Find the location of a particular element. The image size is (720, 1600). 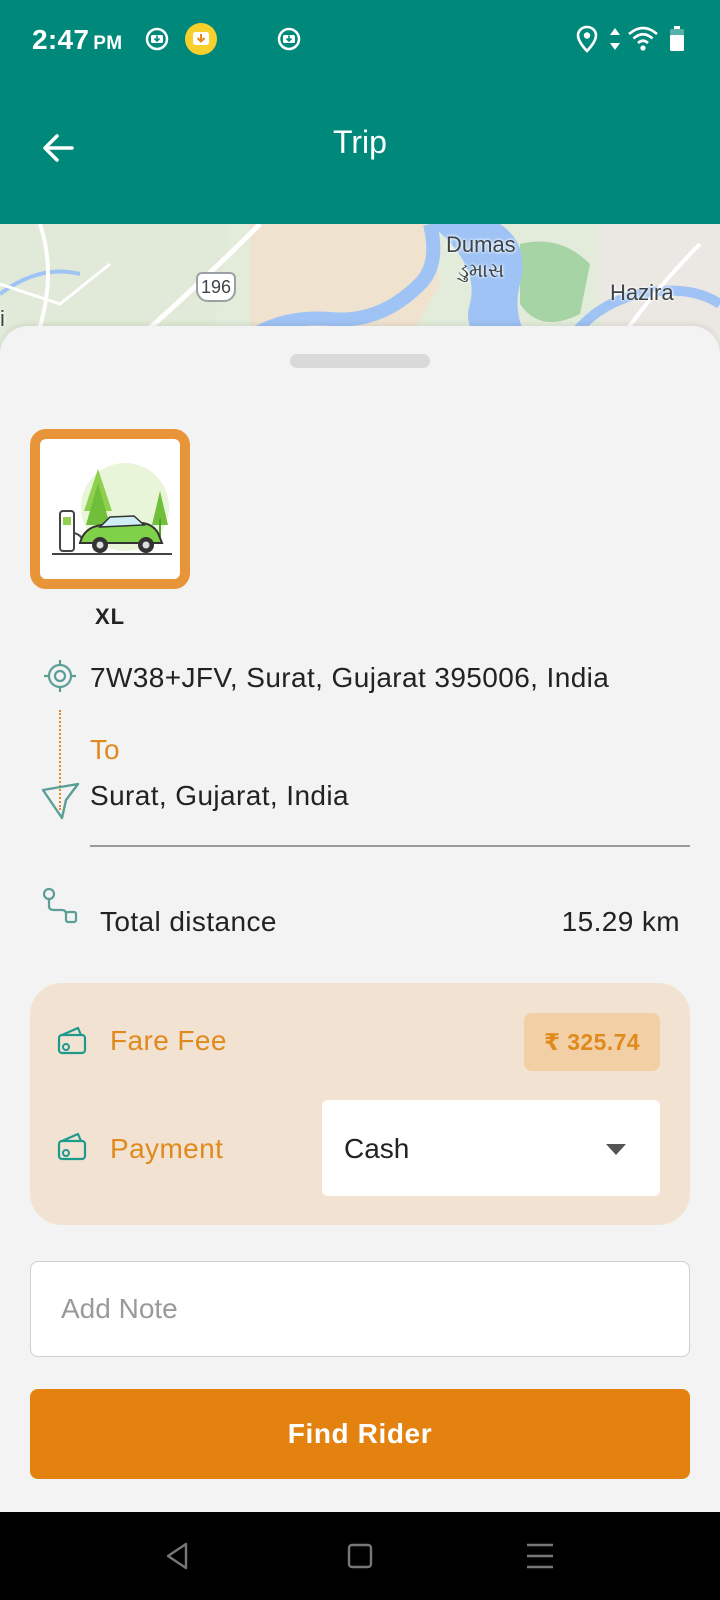

map-label-dumas-gujarati: ડુમાસ is located at coordinates (481, 271).